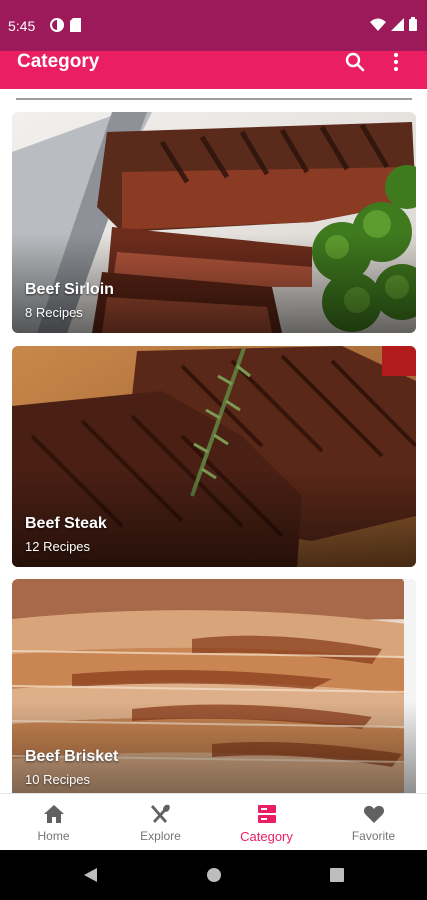  Describe the element at coordinates (397, 24) in the screenshot. I see `signal-icon` at that location.